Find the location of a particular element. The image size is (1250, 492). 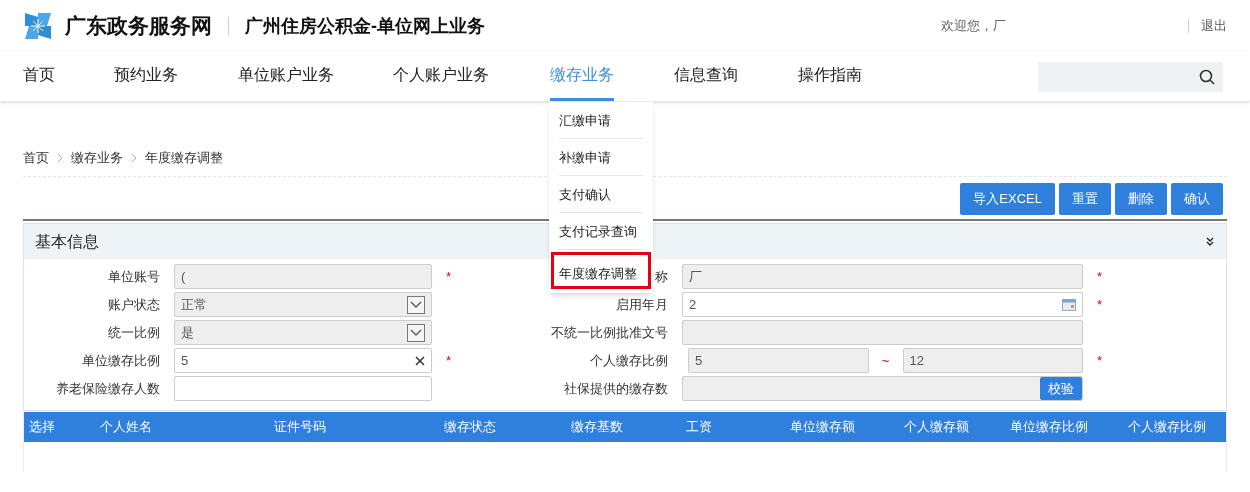

breadcrumb-link: 缴存业务 is located at coordinates (97, 158).